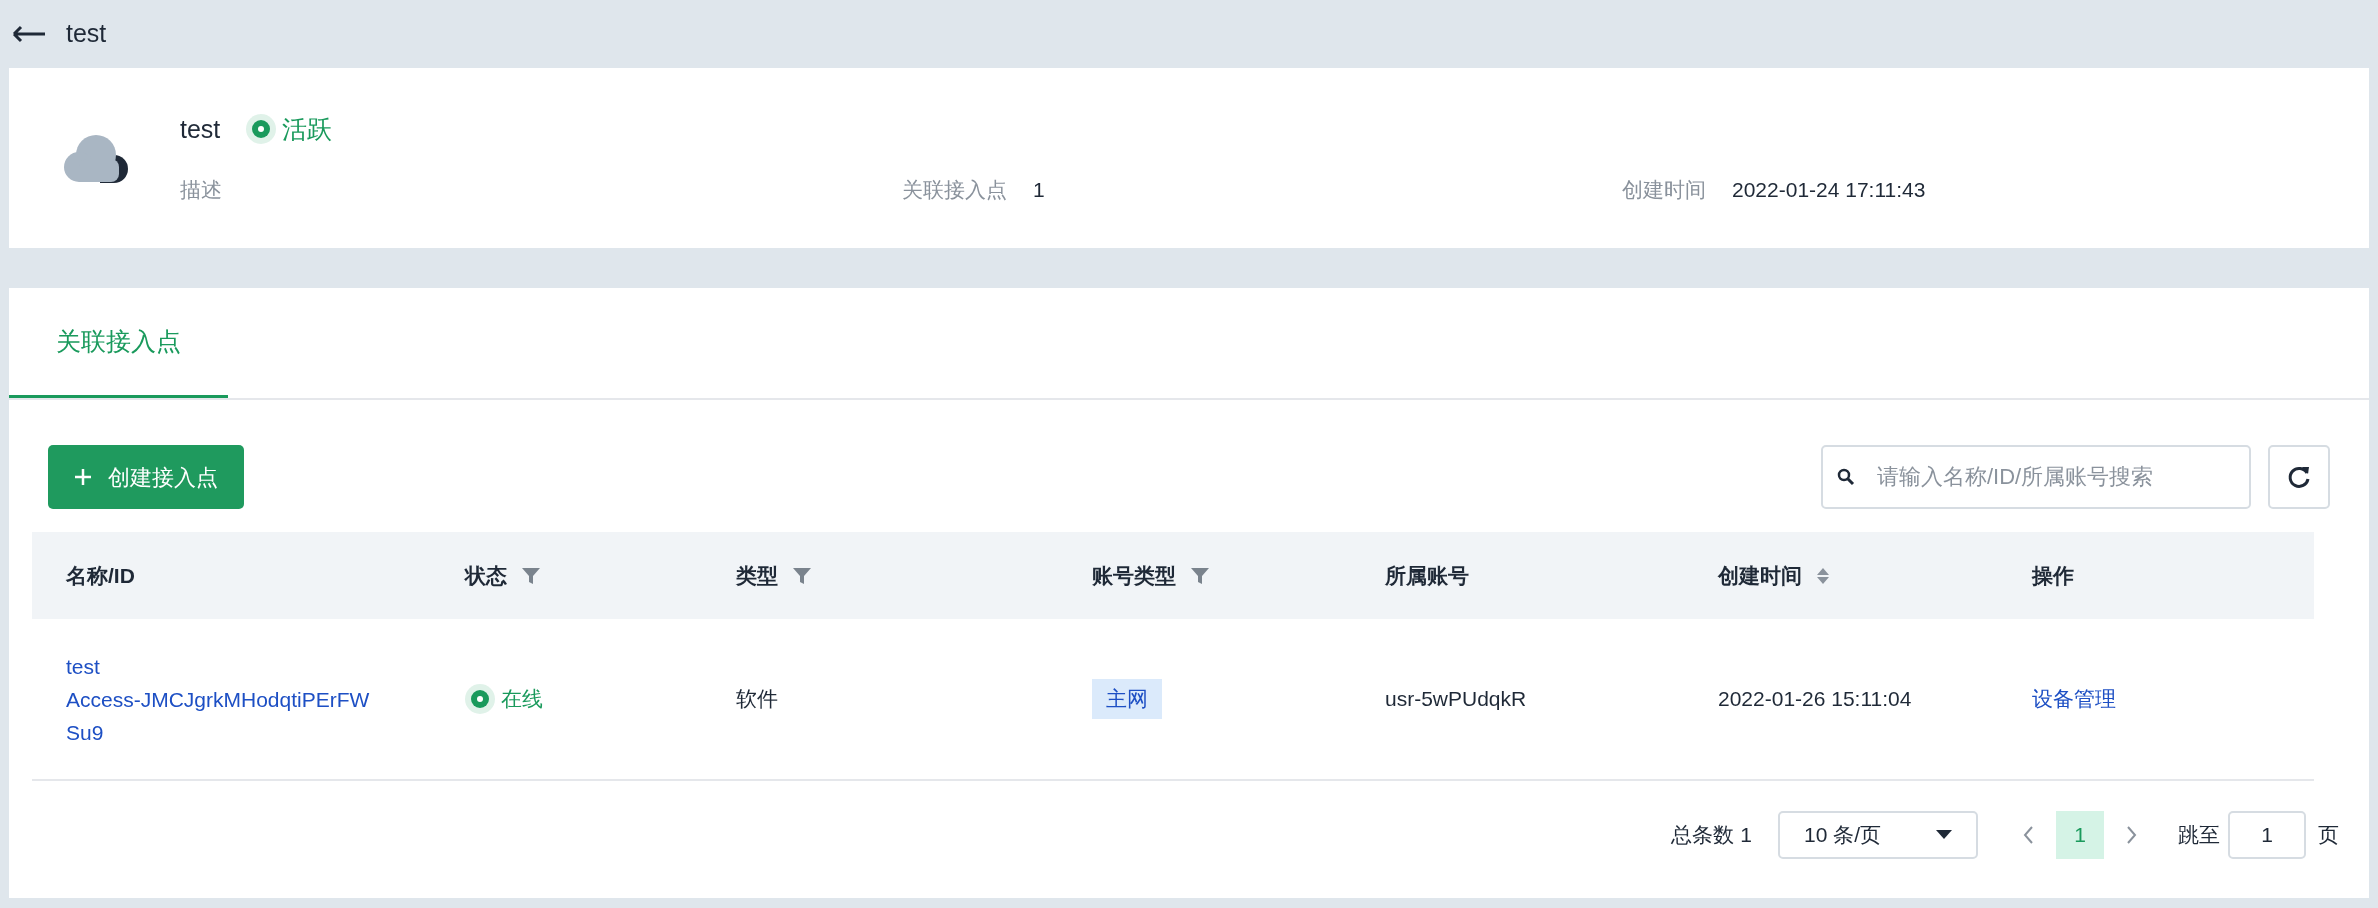 The height and width of the screenshot is (908, 2378). Describe the element at coordinates (1456, 699) in the screenshot. I see `table-cell-text: usr-5wPUdqkR` at that location.